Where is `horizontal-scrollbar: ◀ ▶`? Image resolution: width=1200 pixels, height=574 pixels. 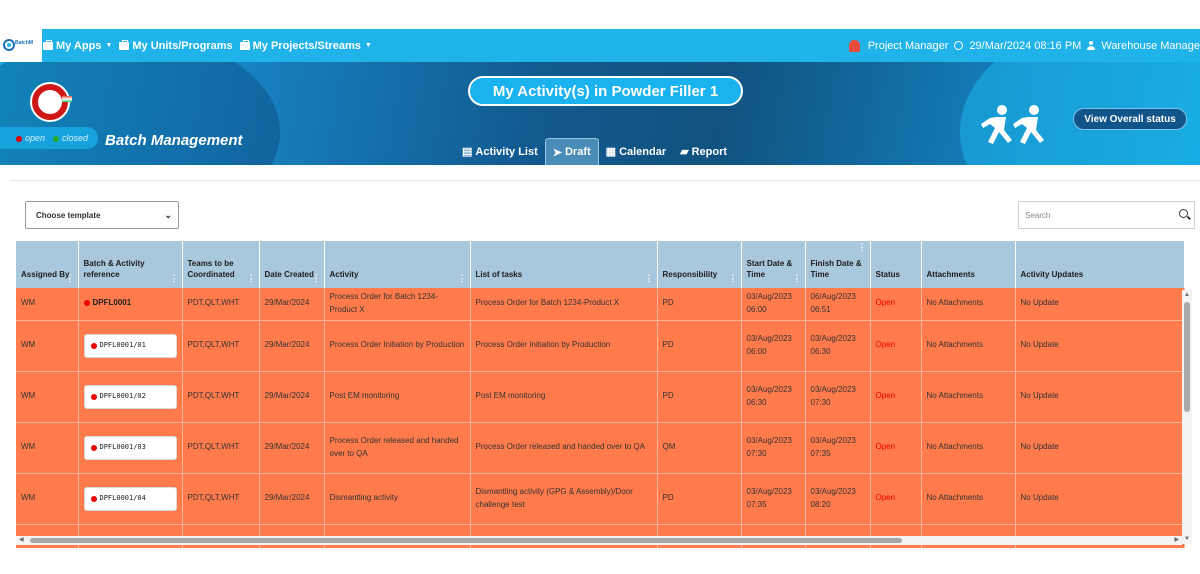
horizontal-scrollbar: ◀ ▶ is located at coordinates (599, 540).